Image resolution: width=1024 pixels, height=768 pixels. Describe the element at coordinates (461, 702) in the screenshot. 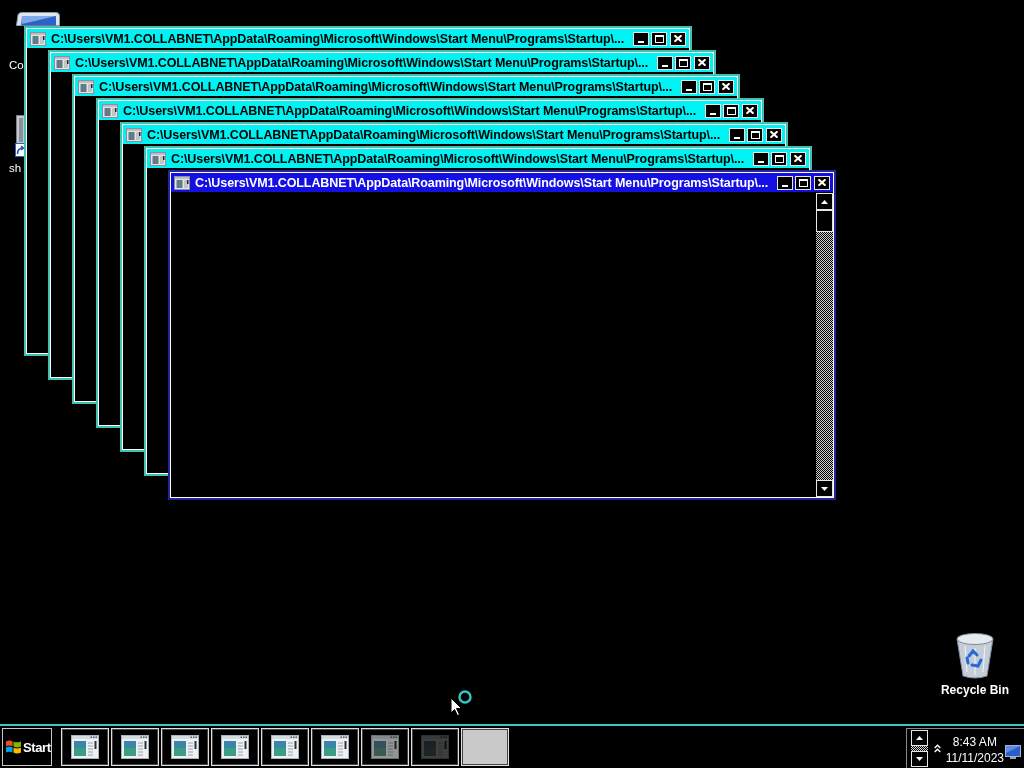

I see `busy-cursor-icon` at that location.